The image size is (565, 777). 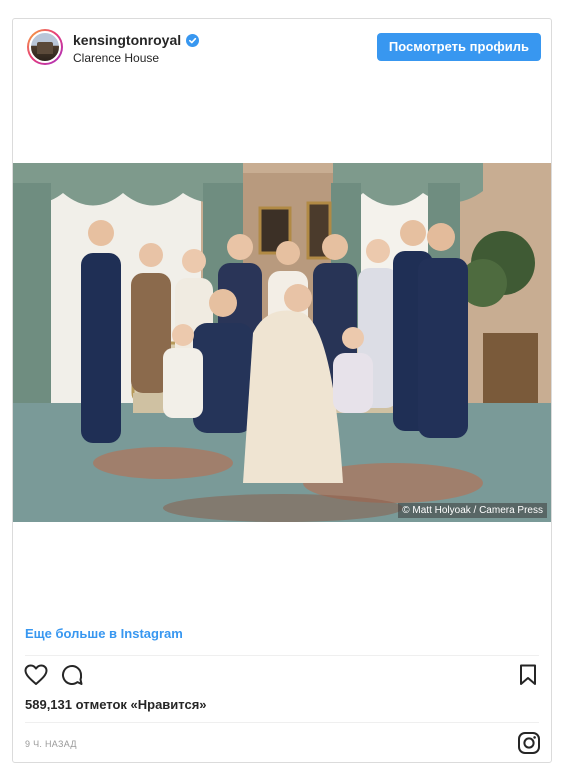 What do you see at coordinates (127, 40) in the screenshot?
I see `username: kensingtonroyal` at bounding box center [127, 40].